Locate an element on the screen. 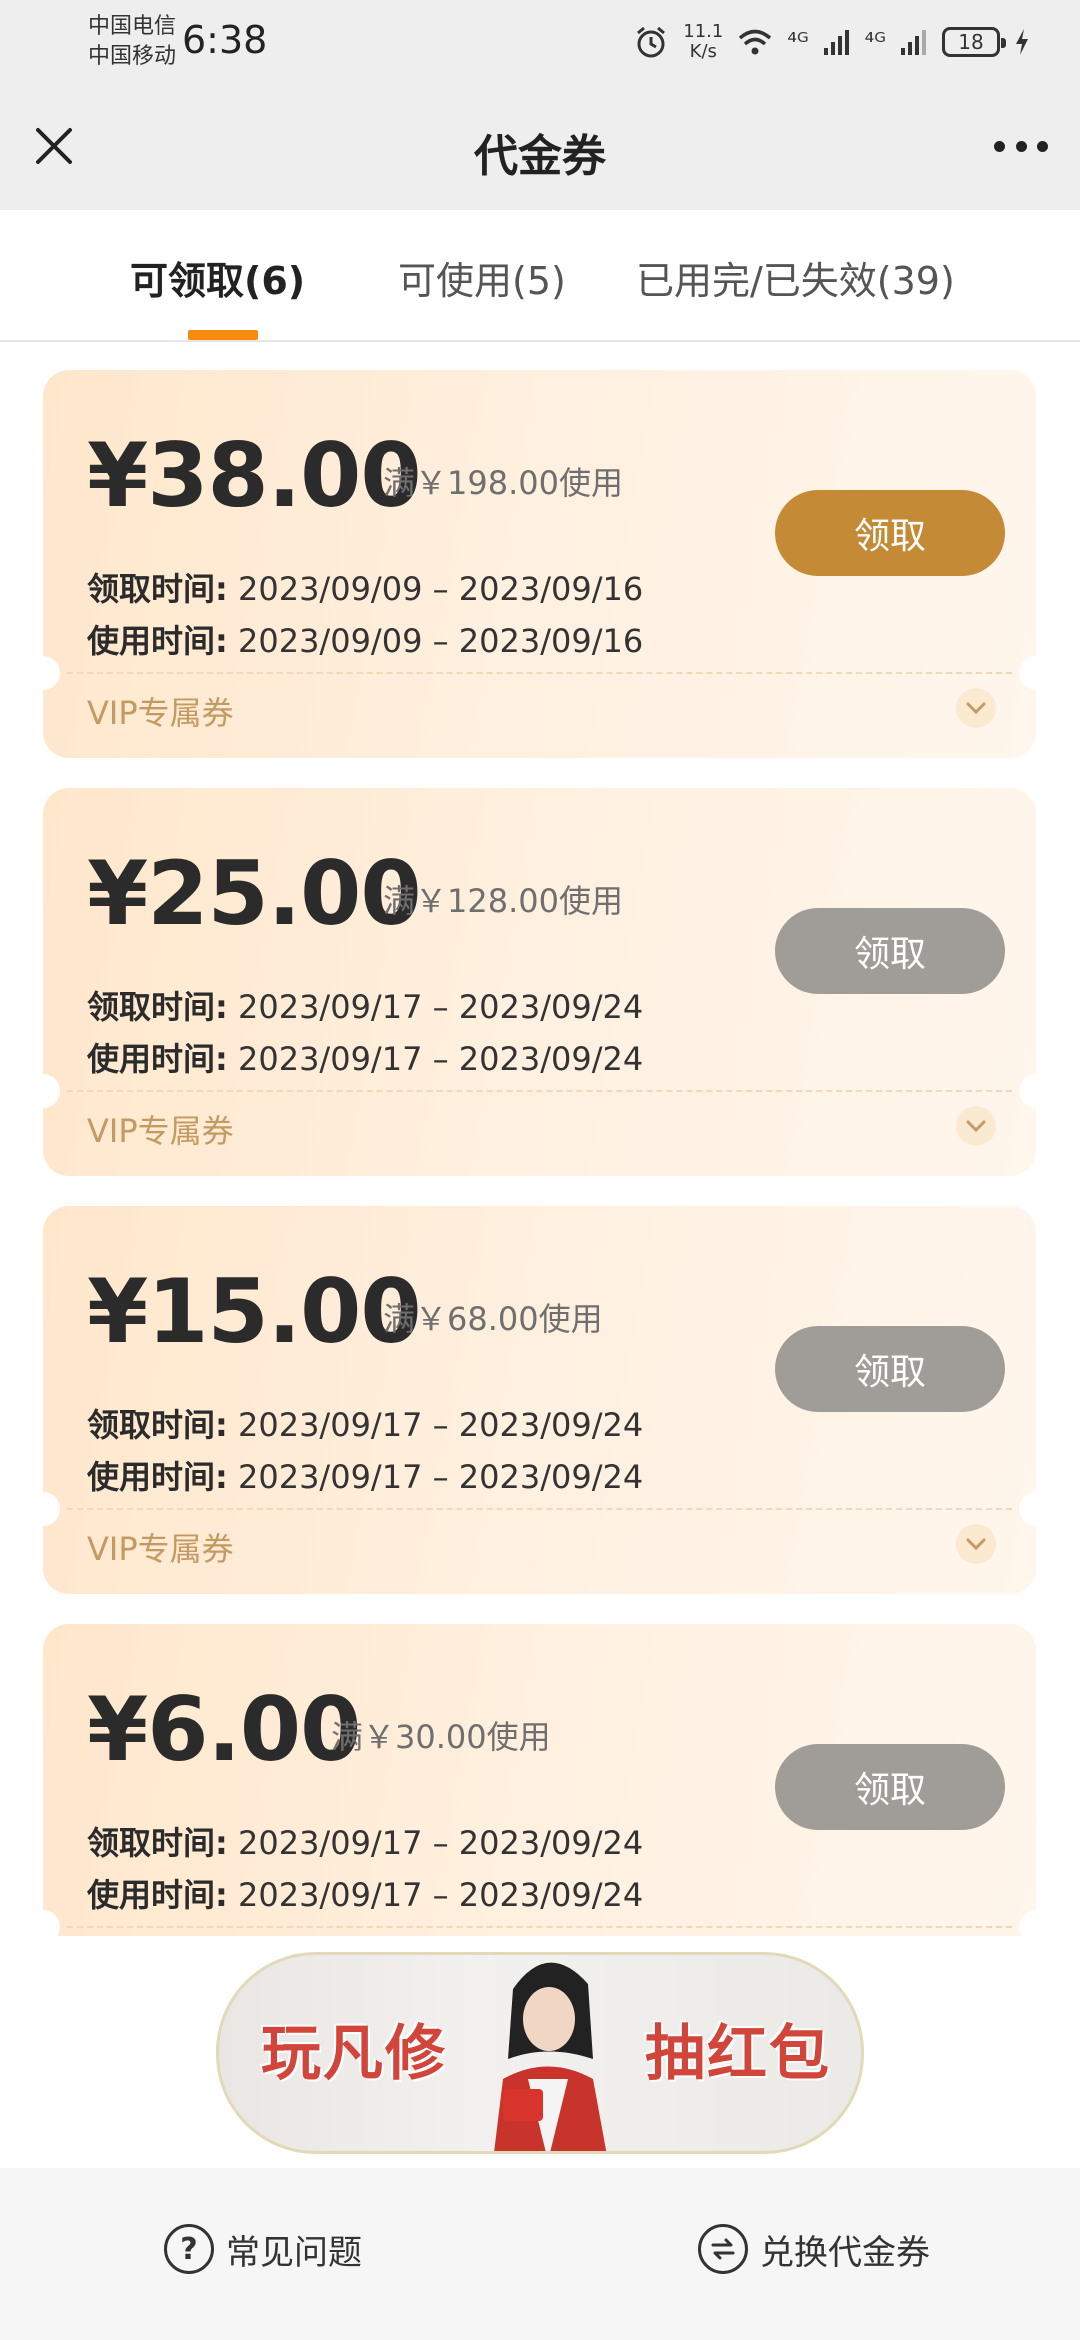 This screenshot has width=1080, height=2340. status-icons: 11.1 K/s ⁴ᴳ ⁴ᴳ 18 is located at coordinates (831, 42).